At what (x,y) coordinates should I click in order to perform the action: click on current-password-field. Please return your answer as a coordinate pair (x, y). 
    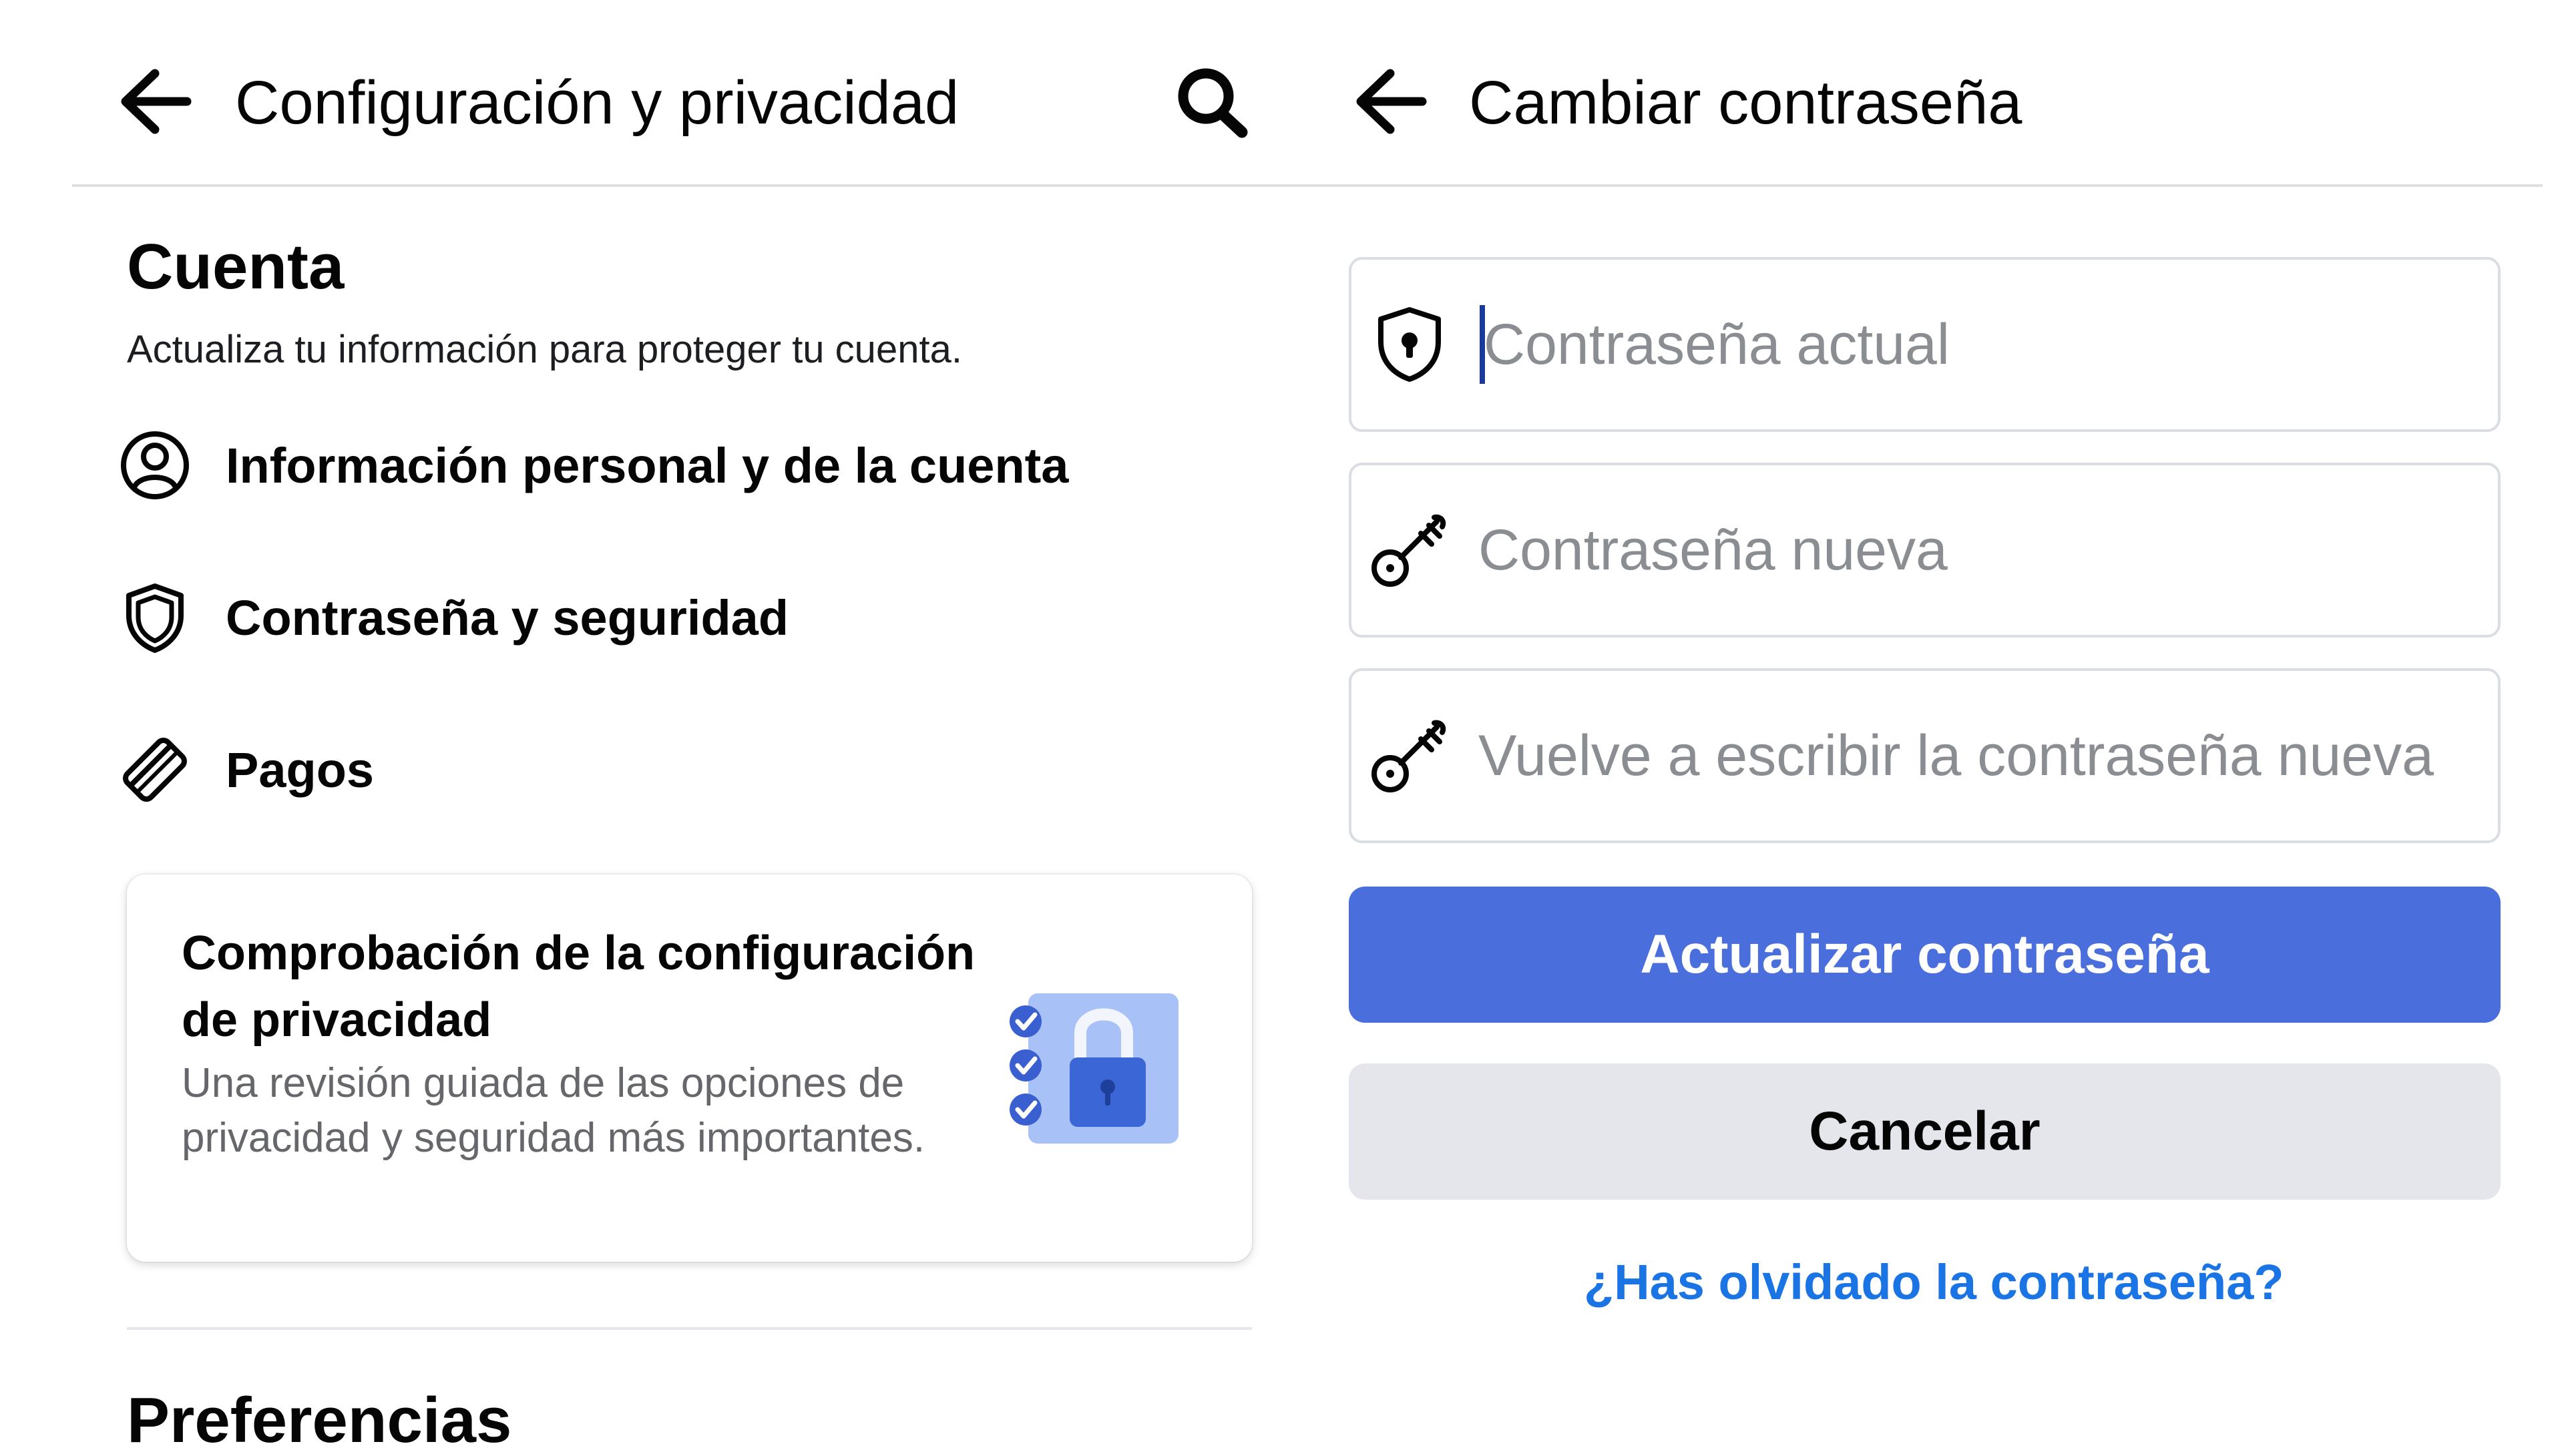
    Looking at the image, I should click on (1925, 344).